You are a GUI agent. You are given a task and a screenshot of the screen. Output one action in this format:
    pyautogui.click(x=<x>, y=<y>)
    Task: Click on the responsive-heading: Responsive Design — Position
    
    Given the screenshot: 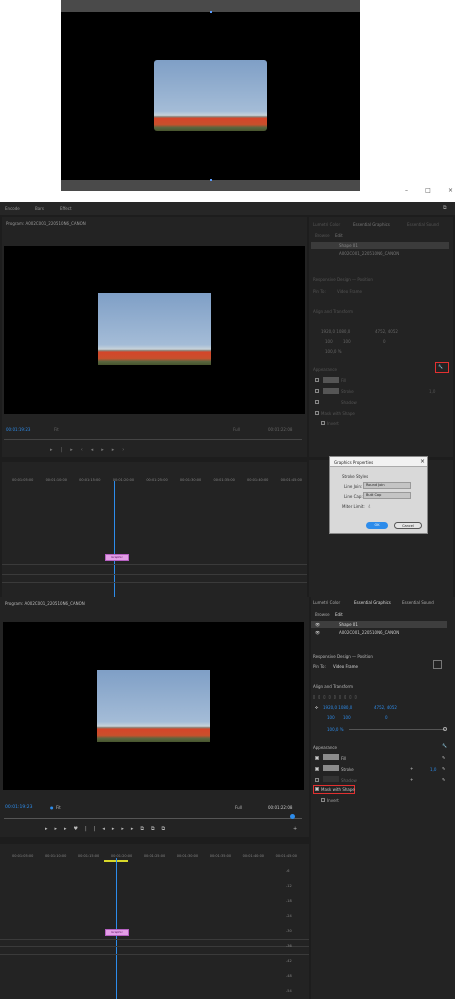 What is the action you would take?
    pyautogui.click(x=343, y=656)
    